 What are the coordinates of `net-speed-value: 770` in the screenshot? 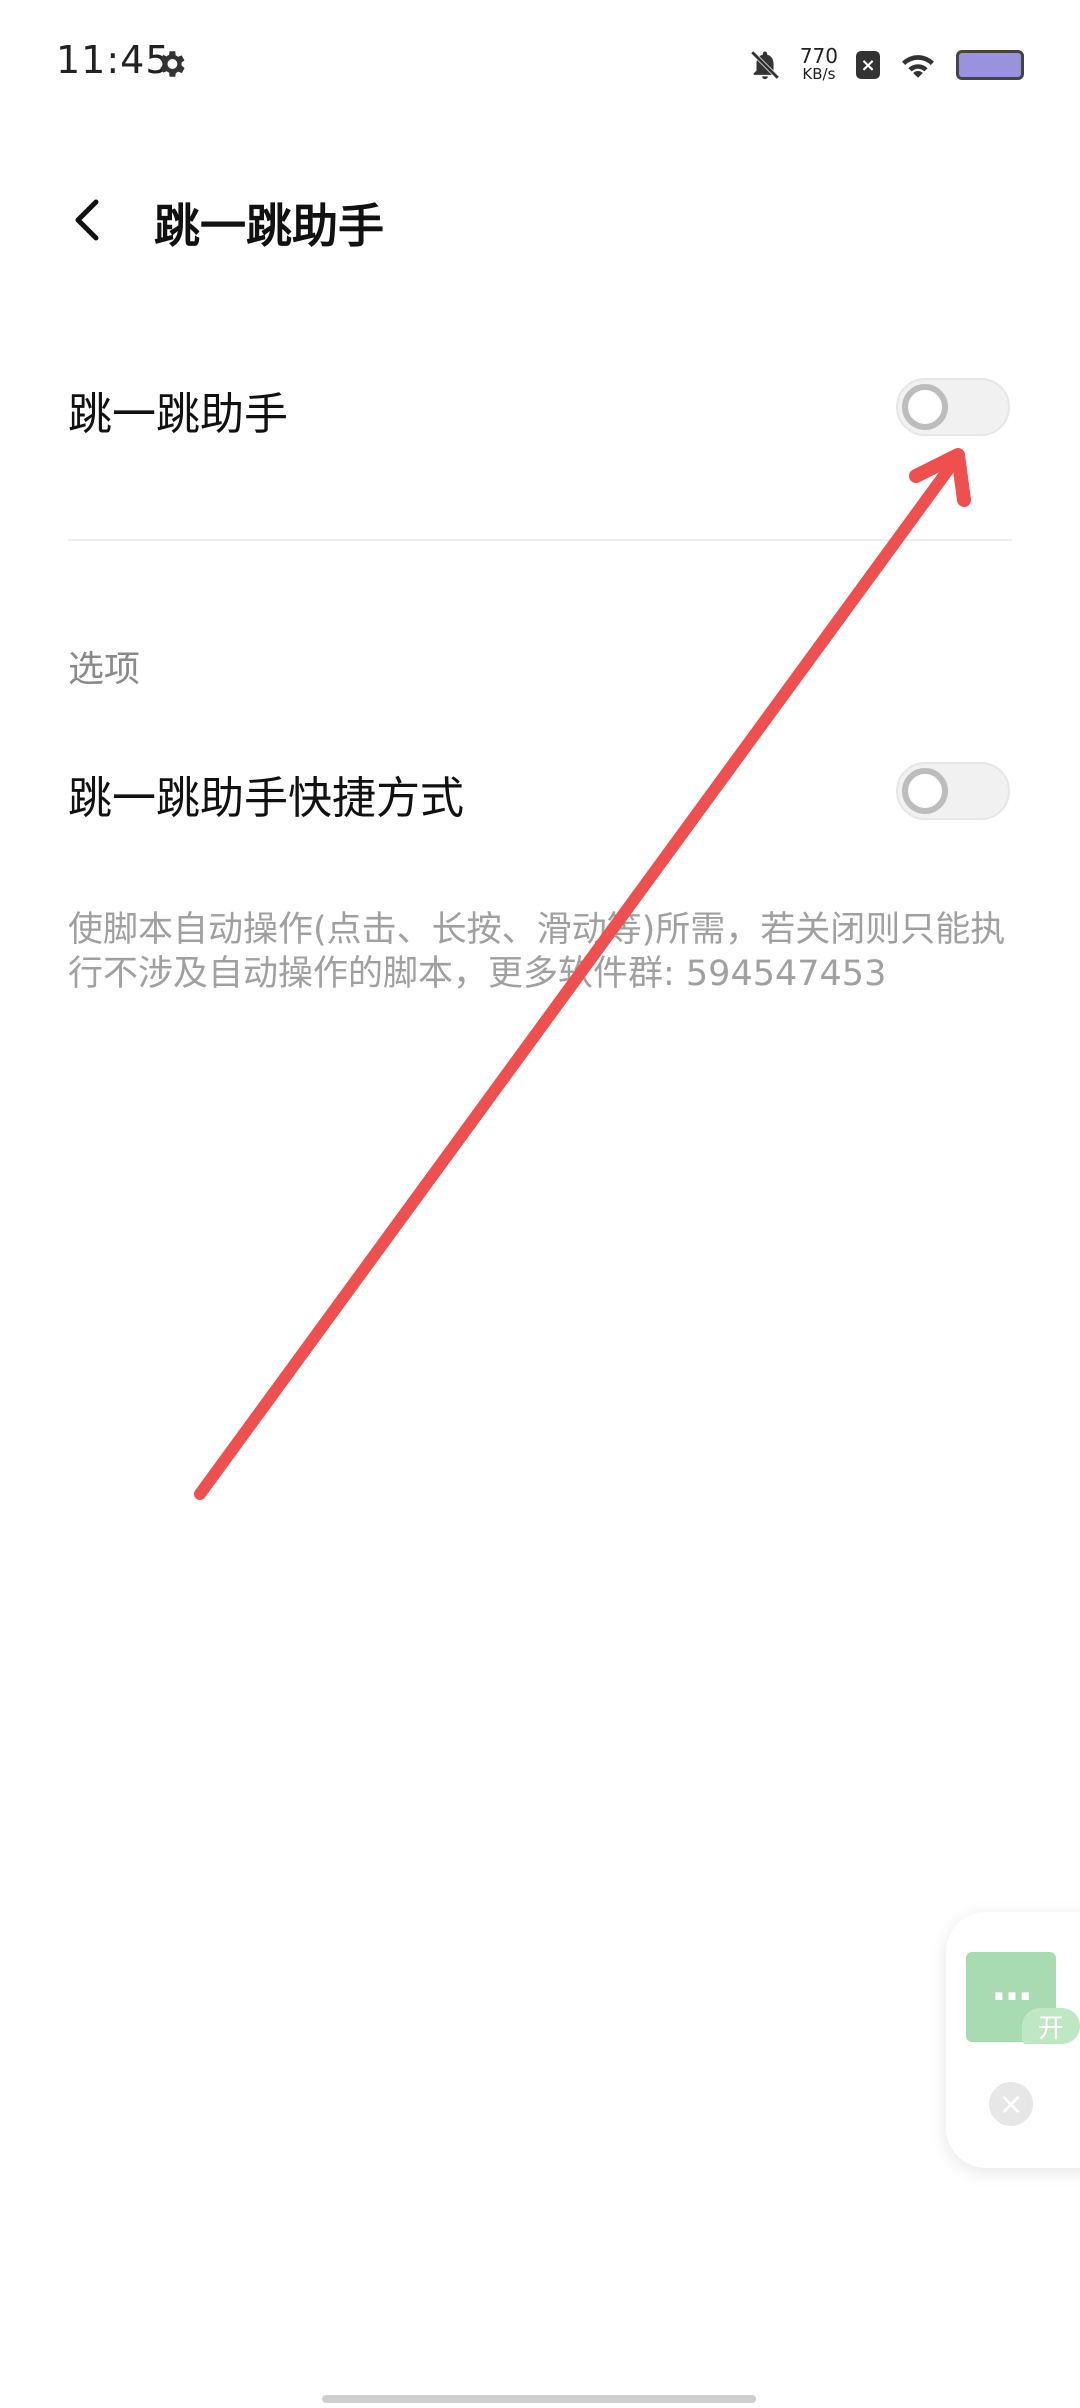 It's located at (818, 56).